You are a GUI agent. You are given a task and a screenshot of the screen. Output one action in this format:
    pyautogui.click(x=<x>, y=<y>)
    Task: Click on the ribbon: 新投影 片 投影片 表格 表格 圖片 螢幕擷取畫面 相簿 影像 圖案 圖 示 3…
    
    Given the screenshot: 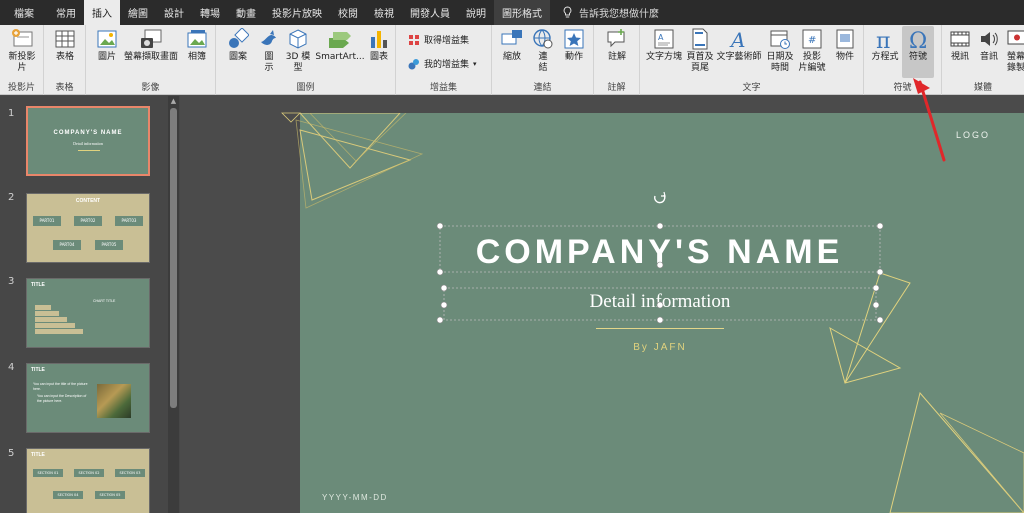 What is the action you would take?
    pyautogui.click(x=512, y=60)
    